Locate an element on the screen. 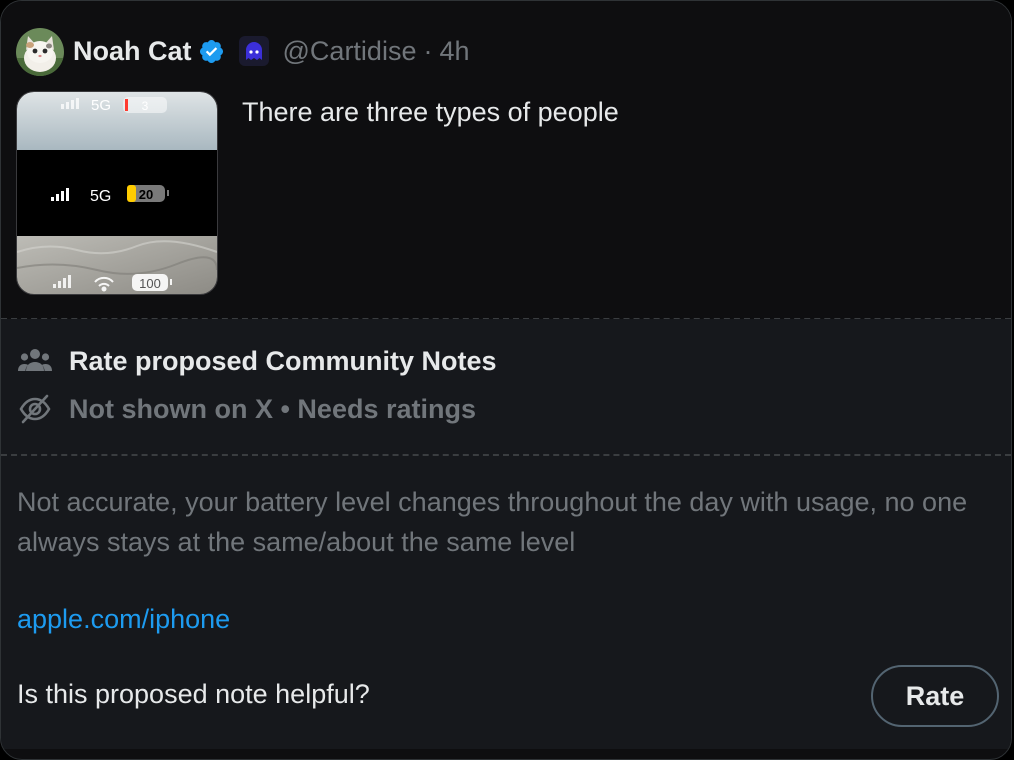 Image resolution: width=1014 pixels, height=760 pixels. timestamp: 4h is located at coordinates (454, 51).